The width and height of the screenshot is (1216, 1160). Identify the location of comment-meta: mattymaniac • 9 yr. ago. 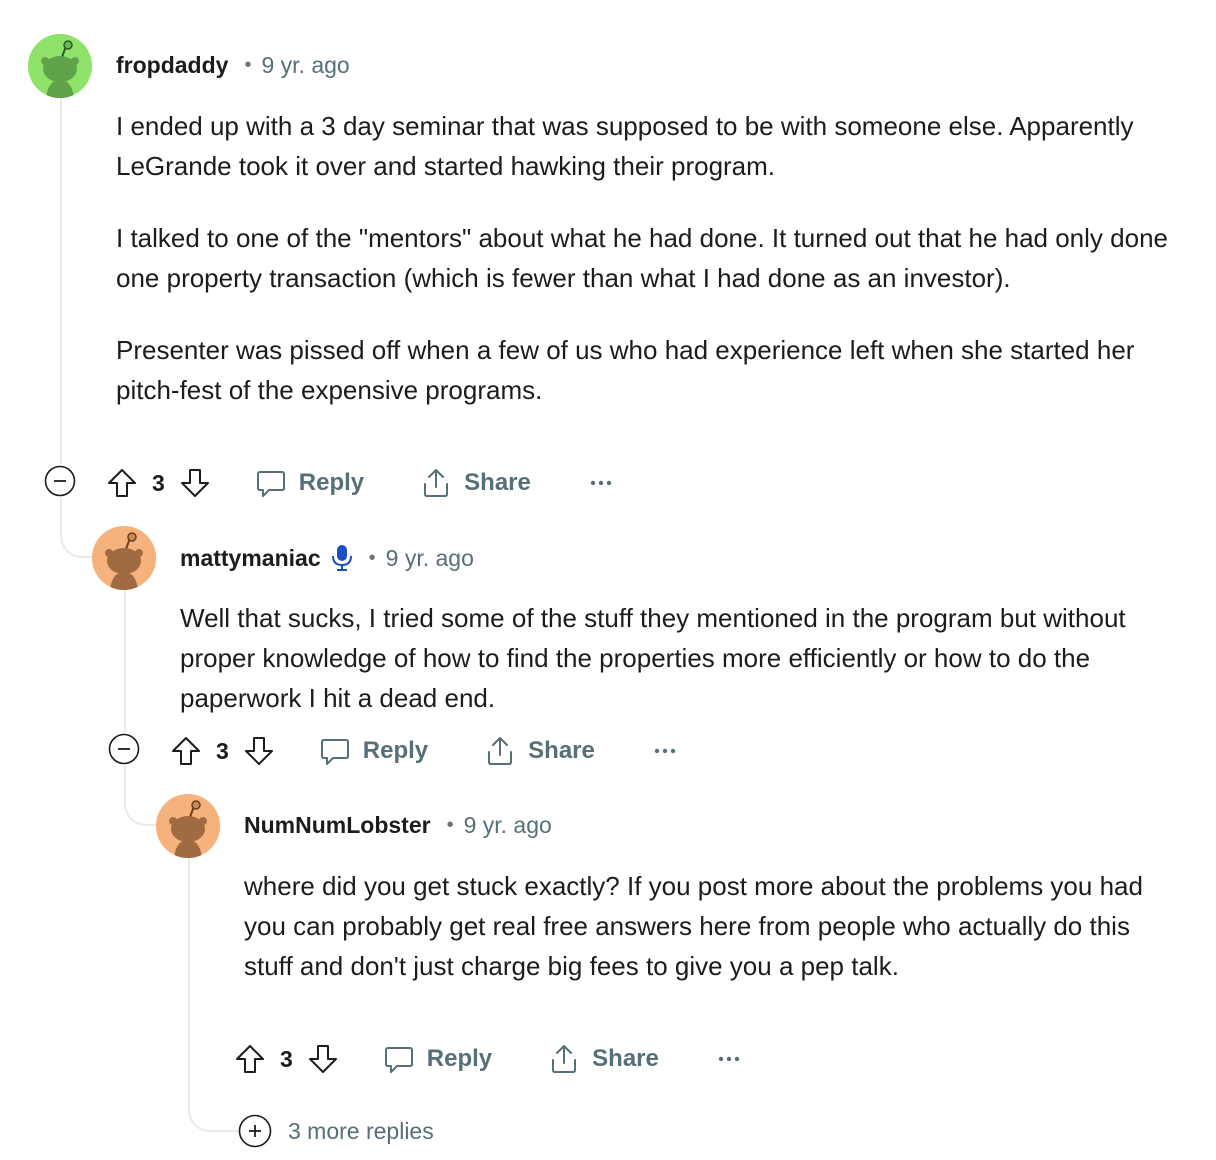
(327, 558).